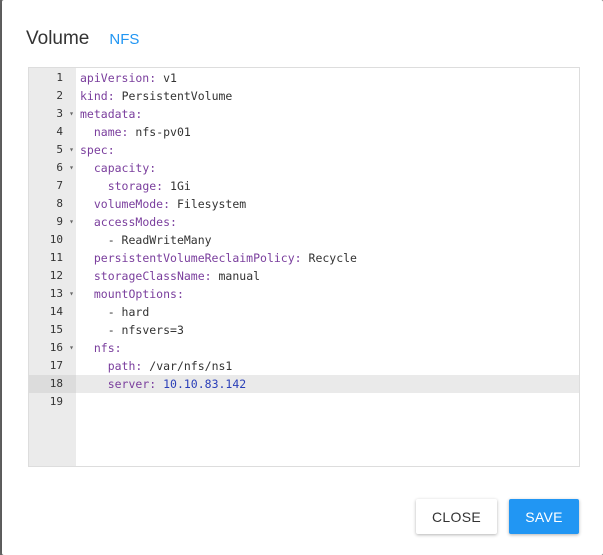 This screenshot has width=603, height=555. What do you see at coordinates (304, 402) in the screenshot?
I see `code-line: 19` at bounding box center [304, 402].